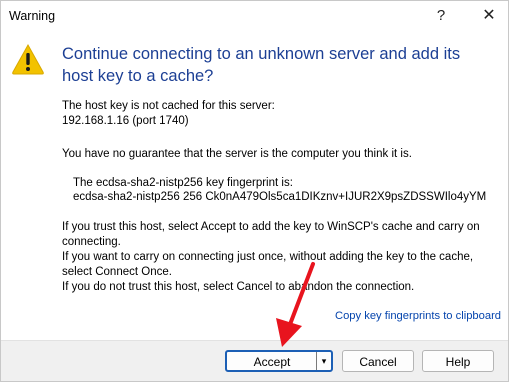  I want to click on accept-button-label: Accept, so click(272, 362).